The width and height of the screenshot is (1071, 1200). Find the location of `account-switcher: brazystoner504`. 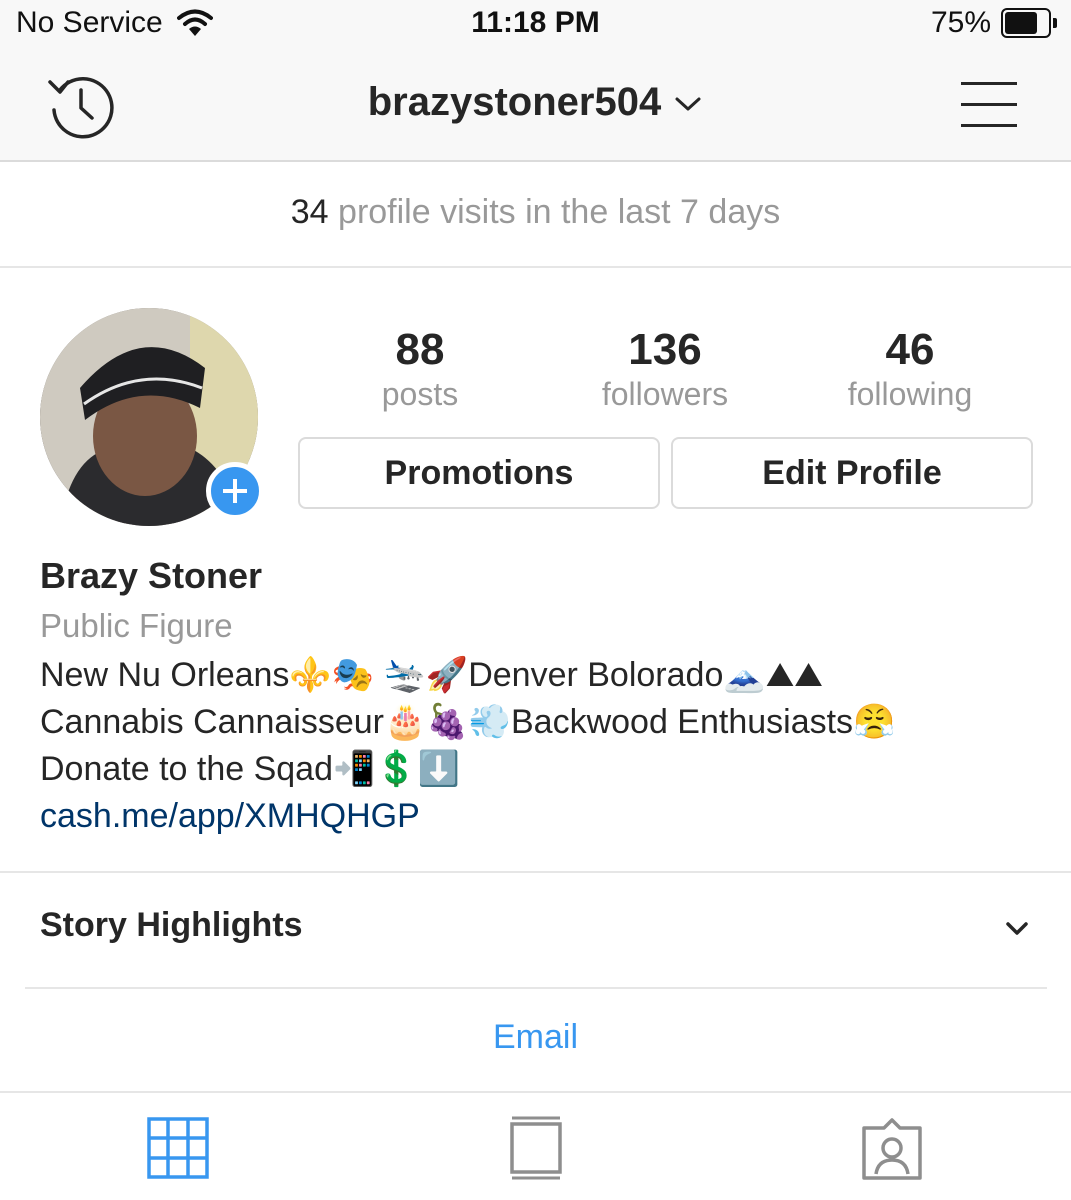

account-switcher: brazystoner504 is located at coordinates (535, 102).